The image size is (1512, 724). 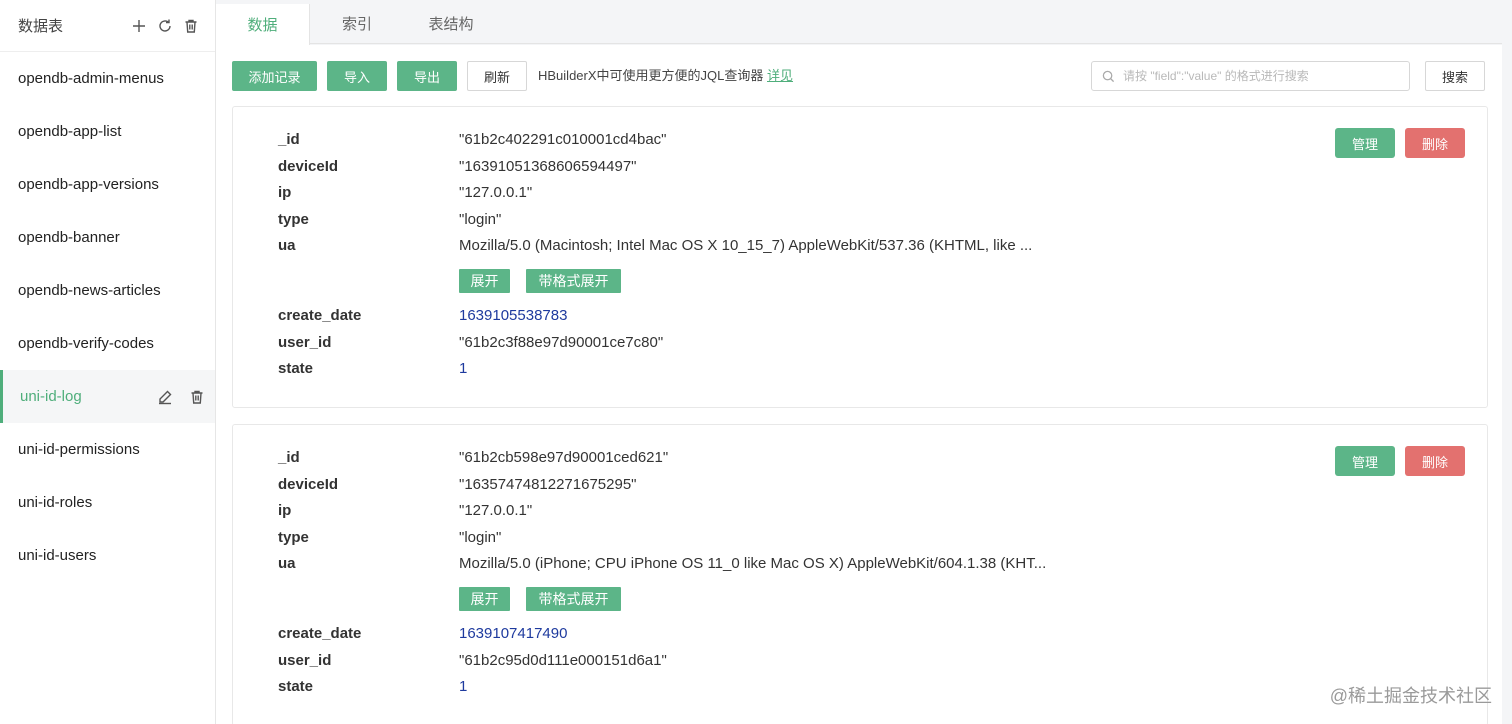 I want to click on item-tools, so click(x=181, y=397).